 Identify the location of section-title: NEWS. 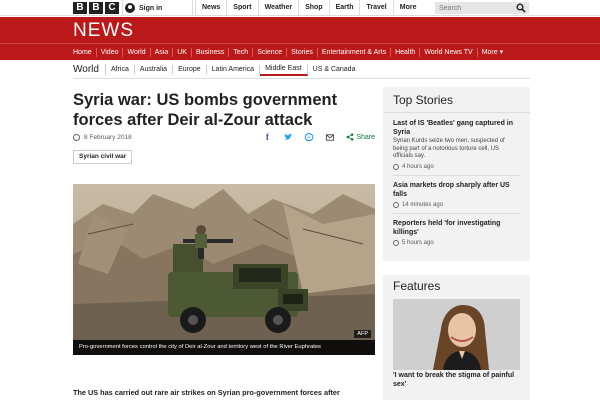
(103, 30).